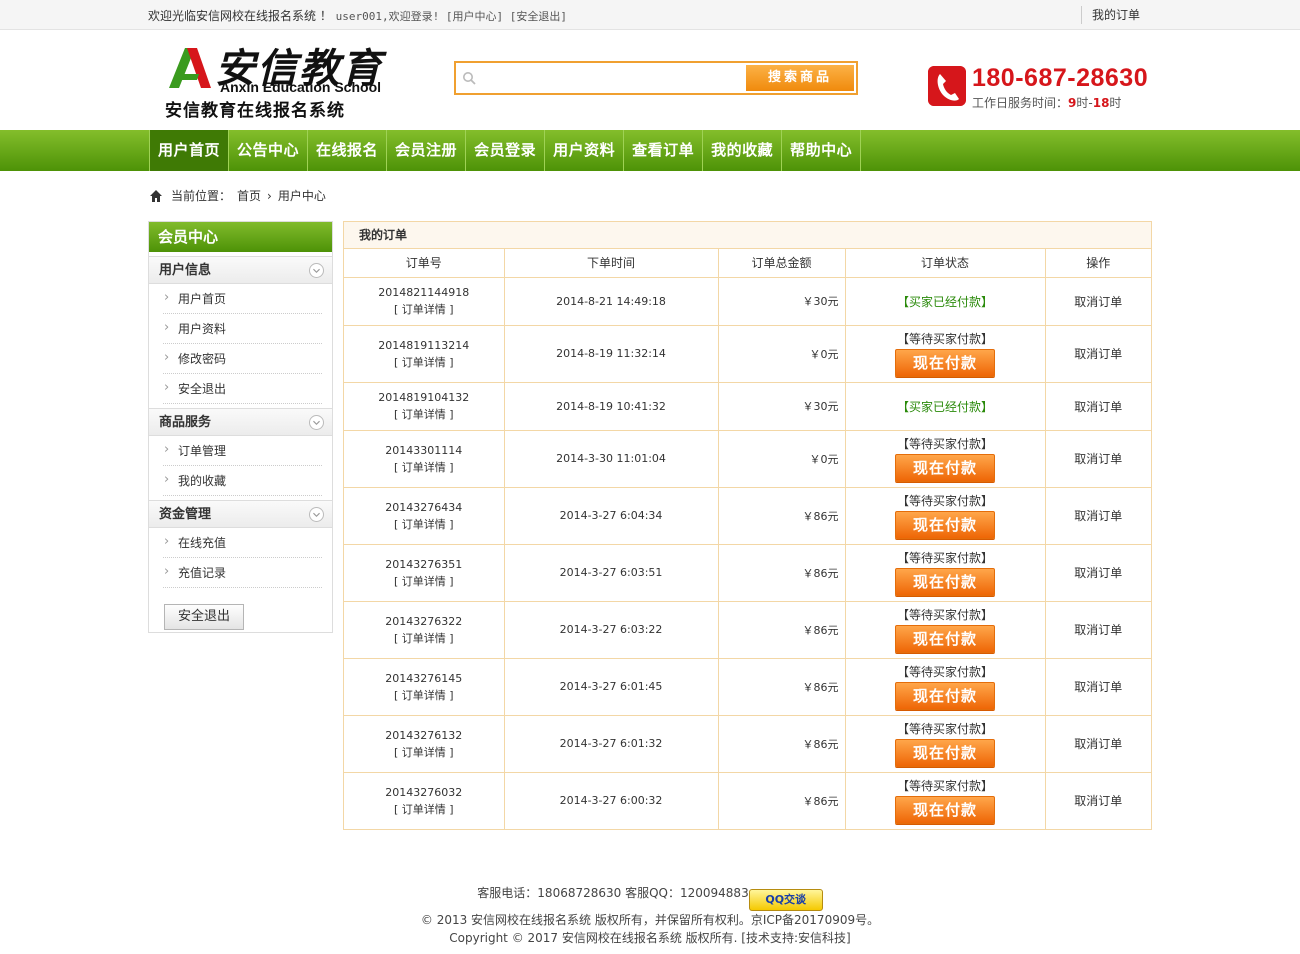 This screenshot has height=954, width=1300. I want to click on order-id-cell: 20143276032 [ 订单详情 ], so click(424, 800).